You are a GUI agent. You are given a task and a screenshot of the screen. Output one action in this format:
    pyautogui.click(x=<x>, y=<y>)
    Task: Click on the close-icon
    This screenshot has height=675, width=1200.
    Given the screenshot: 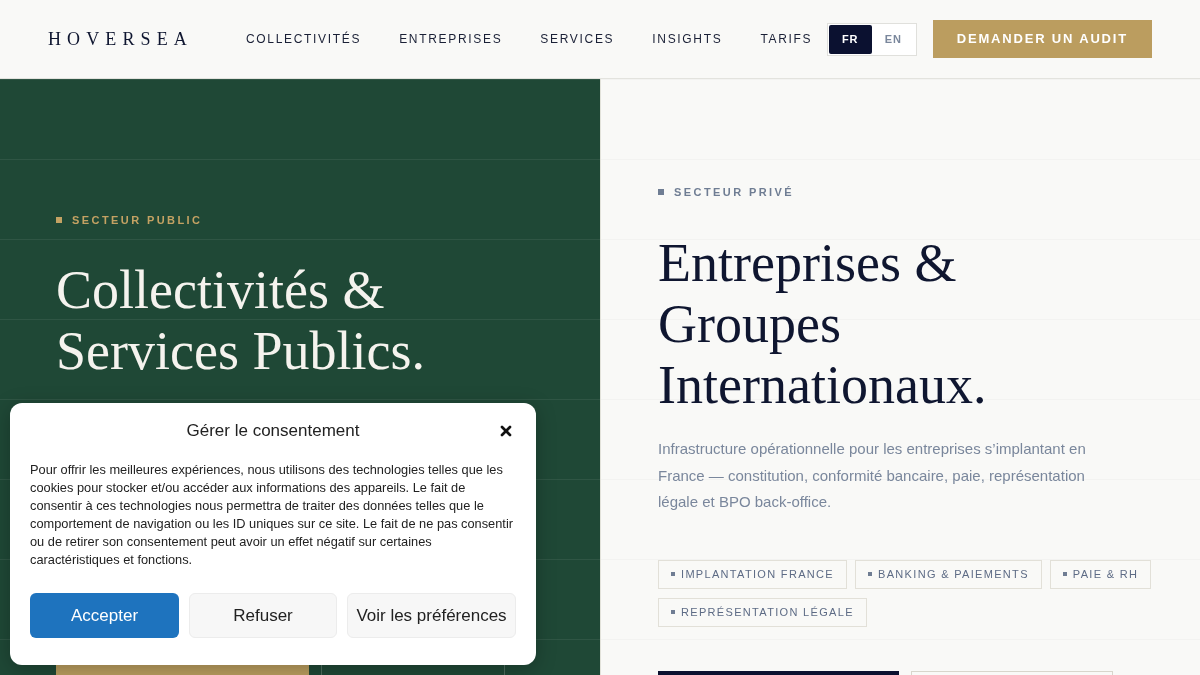 What is the action you would take?
    pyautogui.click(x=506, y=431)
    